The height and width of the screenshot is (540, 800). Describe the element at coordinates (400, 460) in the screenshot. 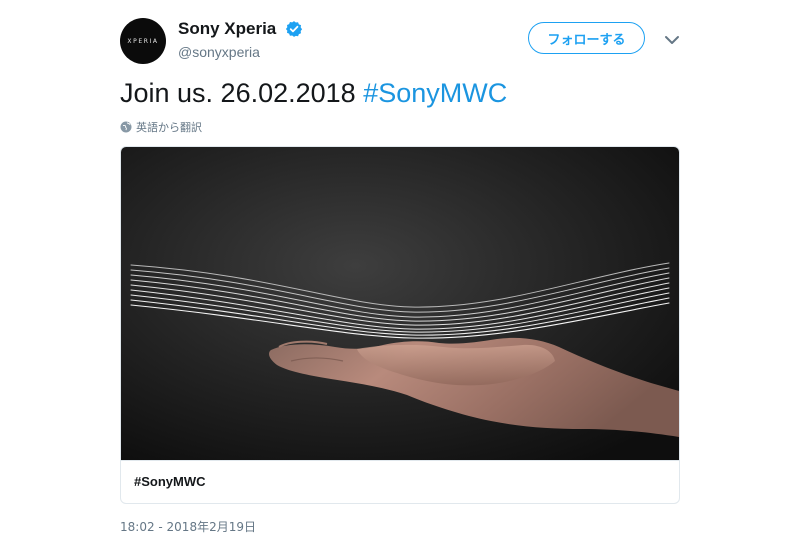

I see `card-divider` at that location.